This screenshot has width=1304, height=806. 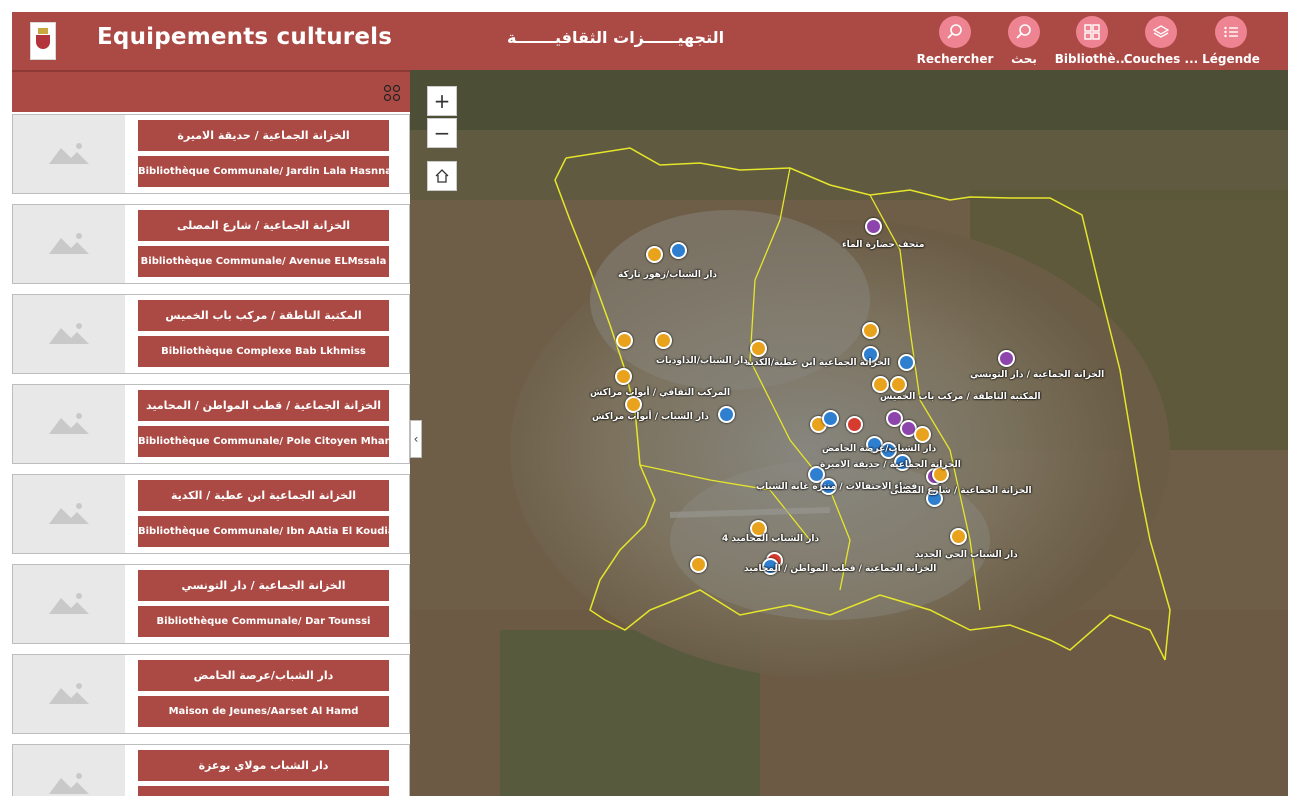 I want to click on card-title-french: Bibliothèque Complexe Bab Lkhmiss, so click(x=263, y=351).